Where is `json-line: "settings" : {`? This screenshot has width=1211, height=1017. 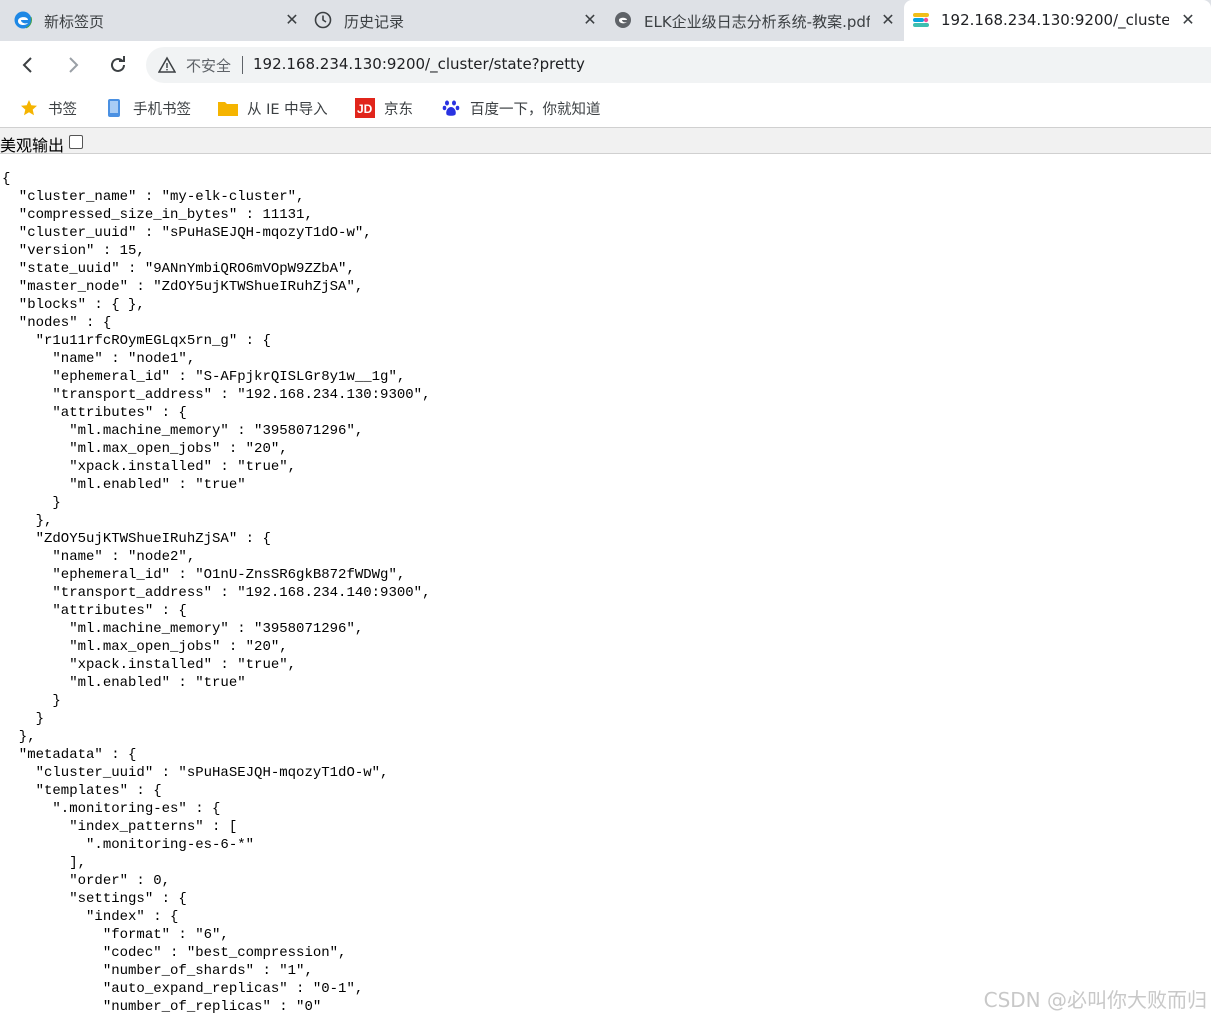 json-line: "settings" : { is located at coordinates (94, 899).